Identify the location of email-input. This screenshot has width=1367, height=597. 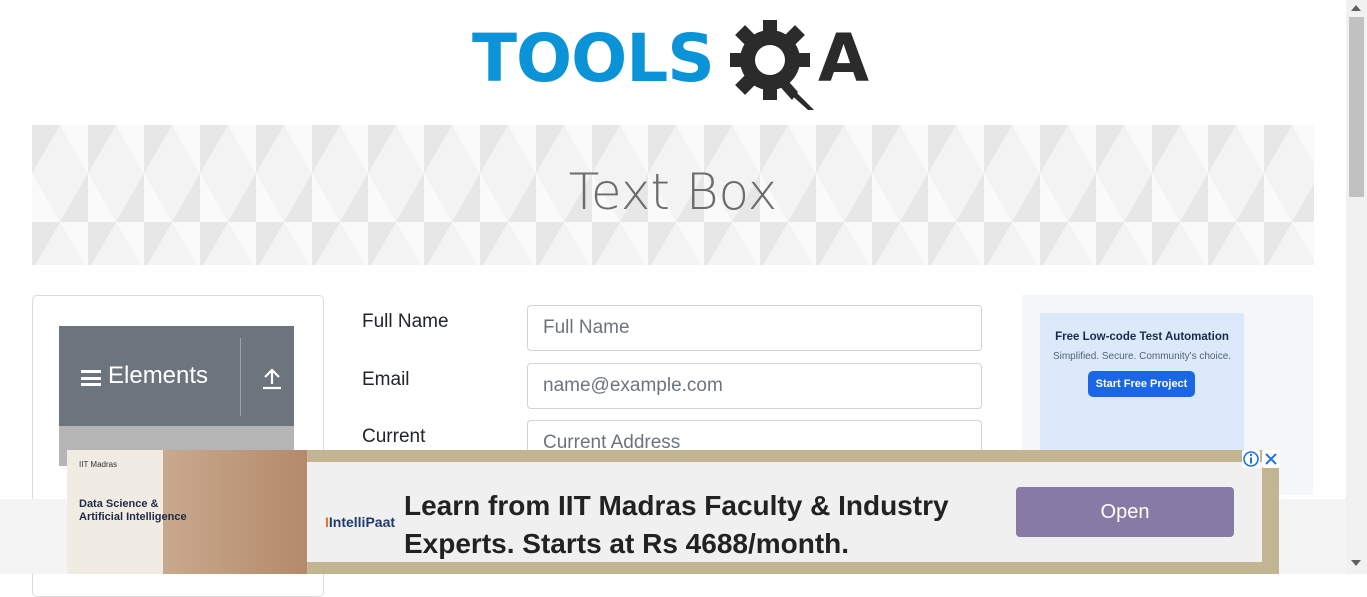
(754, 386).